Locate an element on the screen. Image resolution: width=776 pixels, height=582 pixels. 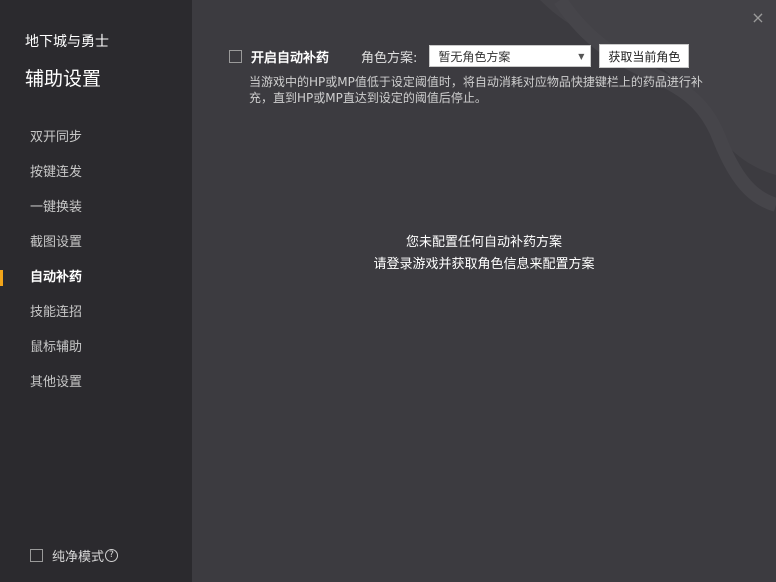
app-title: 地下城与勇士 is located at coordinates (67, 42).